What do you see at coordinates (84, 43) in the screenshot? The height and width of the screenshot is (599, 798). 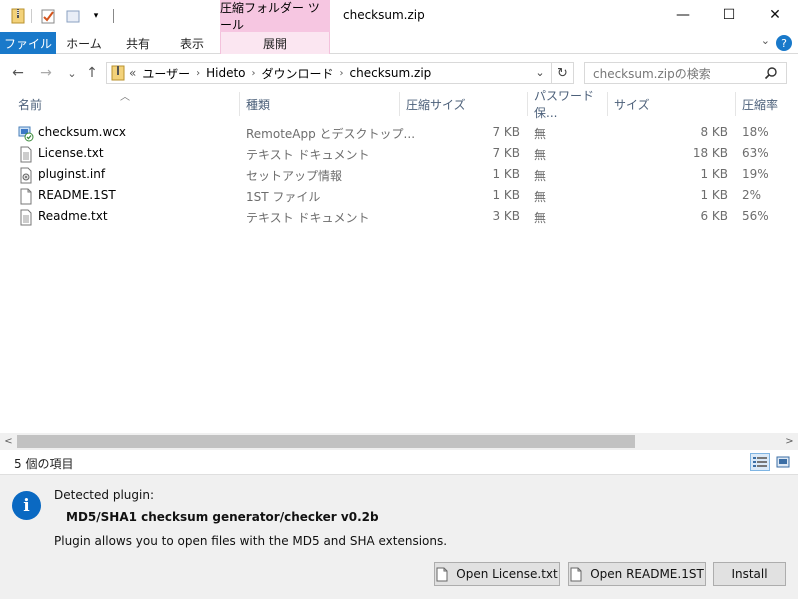 I see `tab-home: ホーム` at bounding box center [84, 43].